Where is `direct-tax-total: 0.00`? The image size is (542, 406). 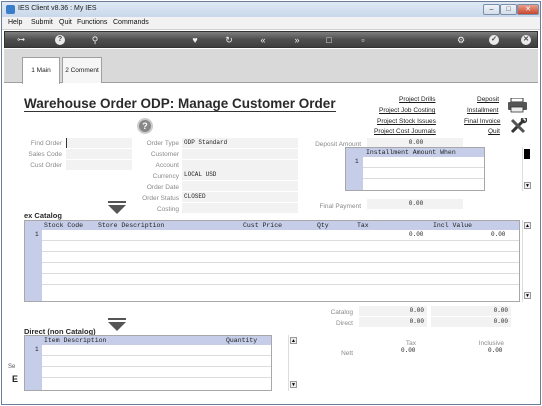
direct-tax-total: 0.00 is located at coordinates (393, 322).